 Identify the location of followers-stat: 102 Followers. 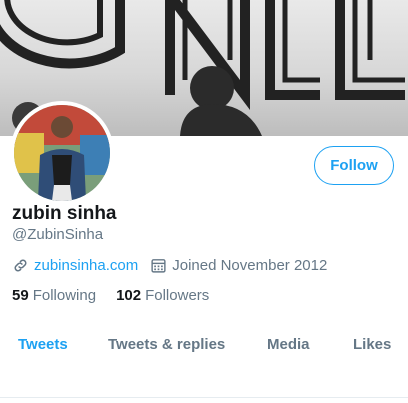
(162, 295).